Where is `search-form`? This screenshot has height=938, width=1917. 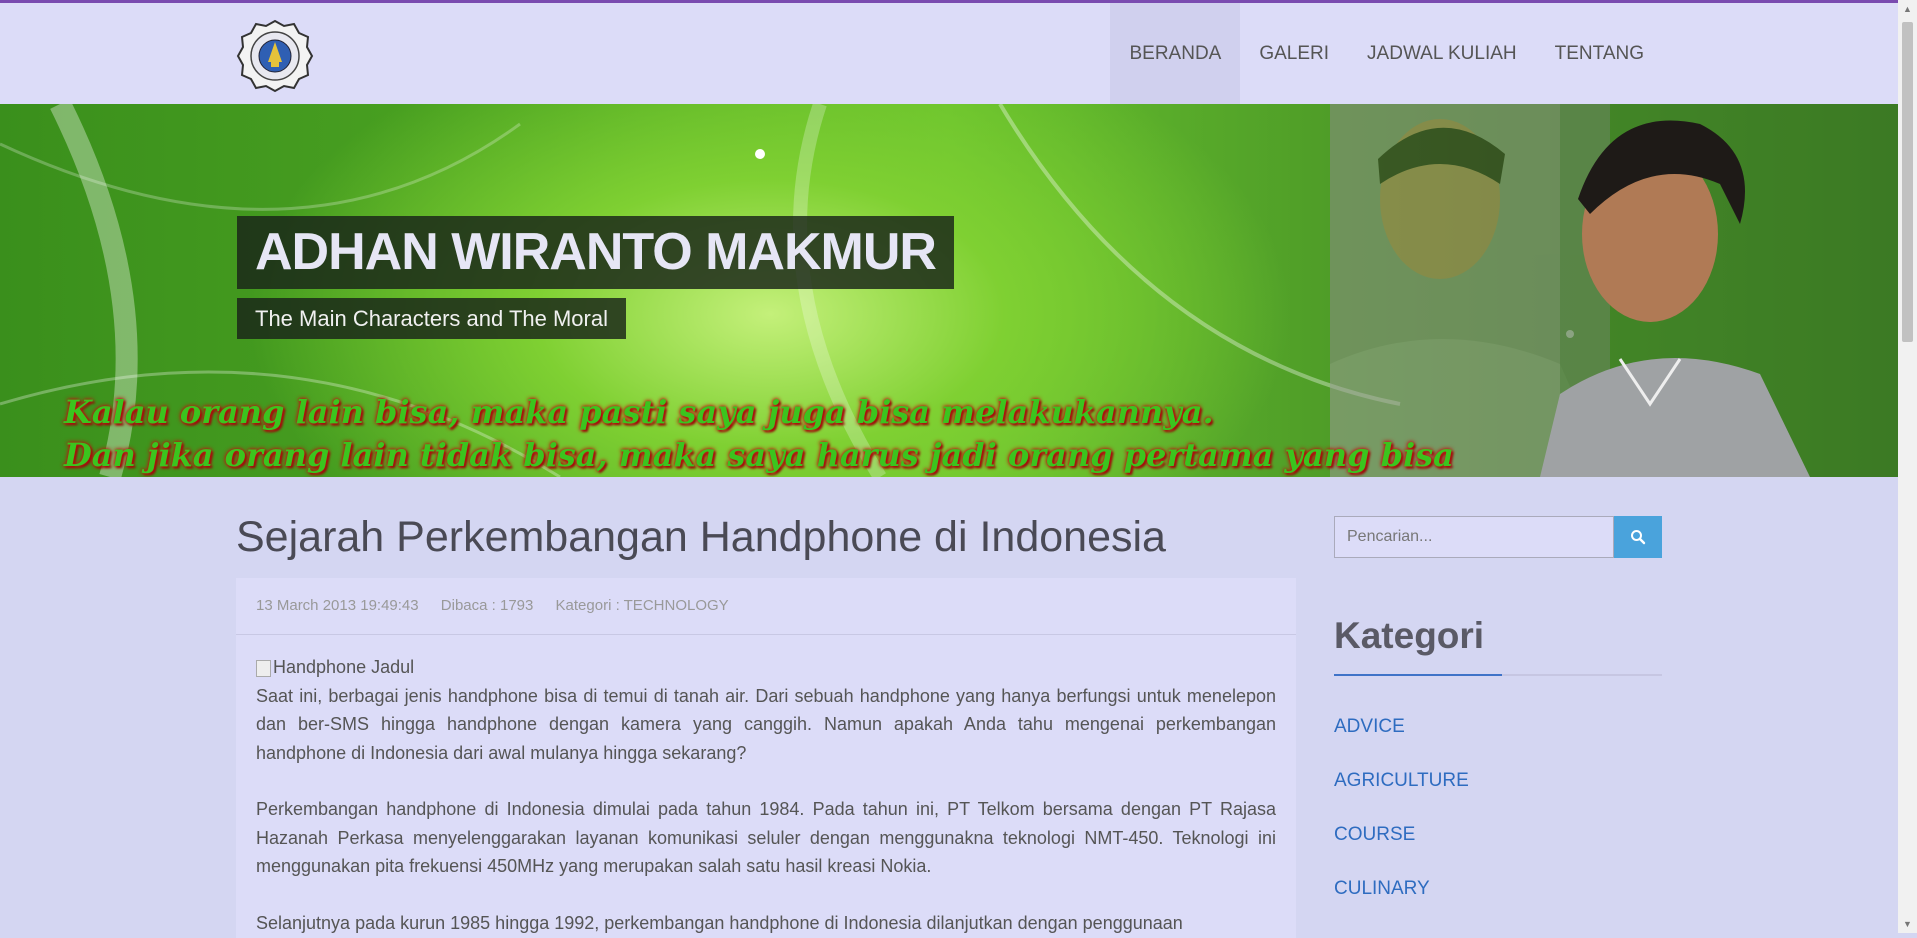
search-form is located at coordinates (1498, 537).